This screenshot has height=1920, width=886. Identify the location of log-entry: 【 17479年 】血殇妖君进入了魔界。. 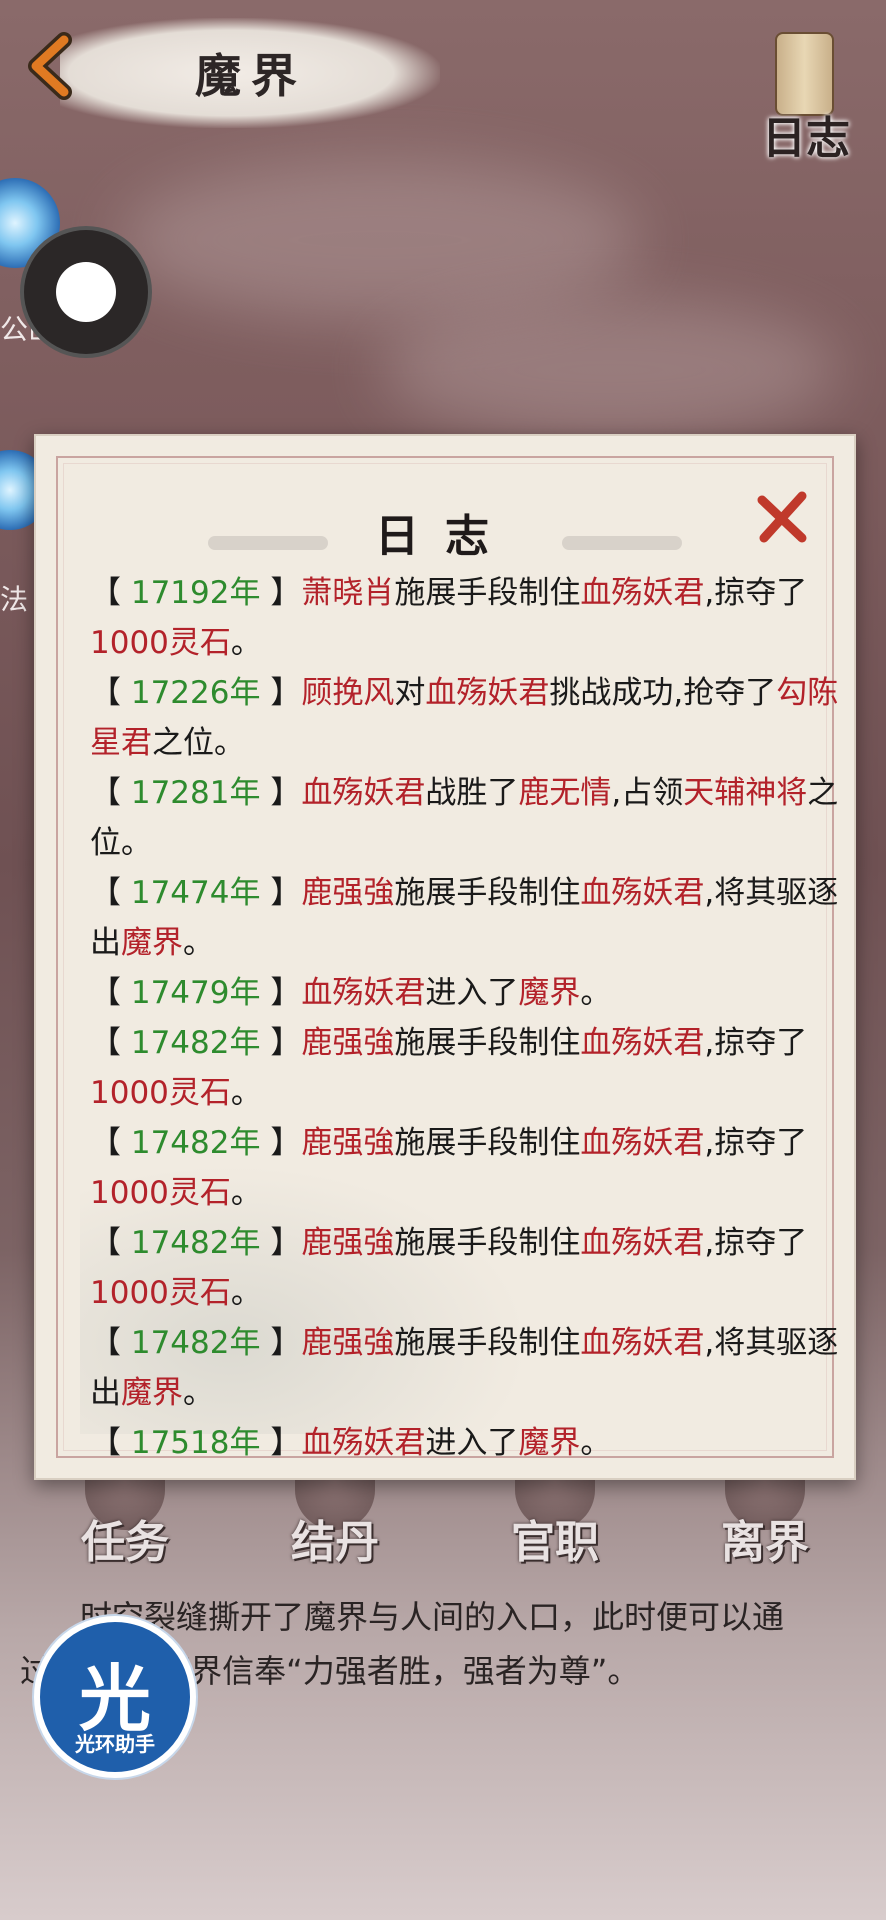
(470, 993).